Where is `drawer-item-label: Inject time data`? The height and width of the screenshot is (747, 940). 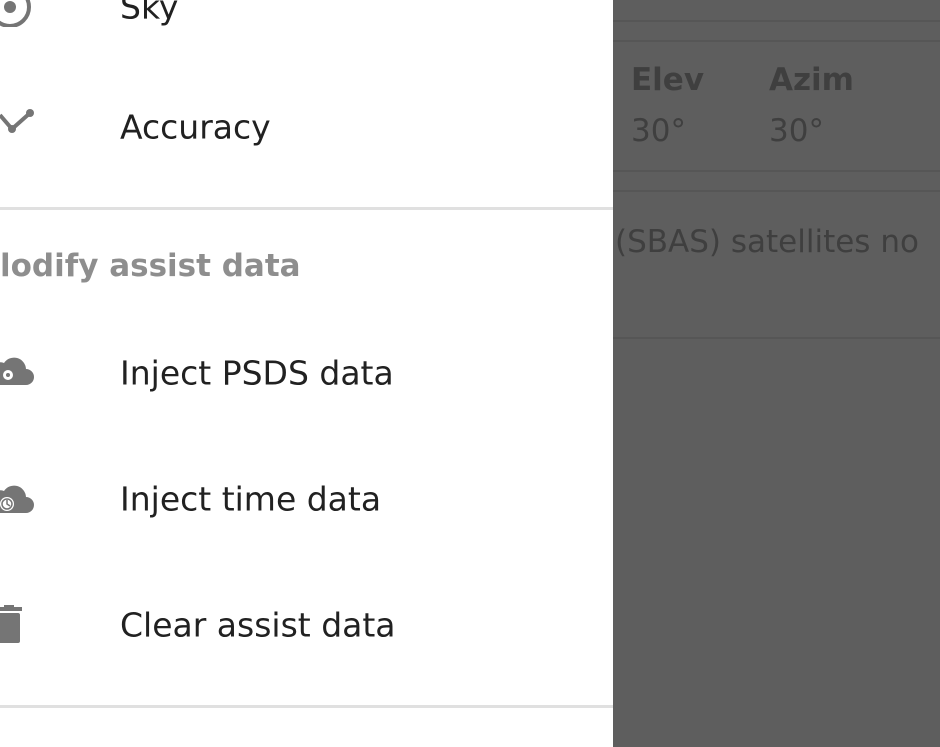
drawer-item-label: Inject time data is located at coordinates (251, 499).